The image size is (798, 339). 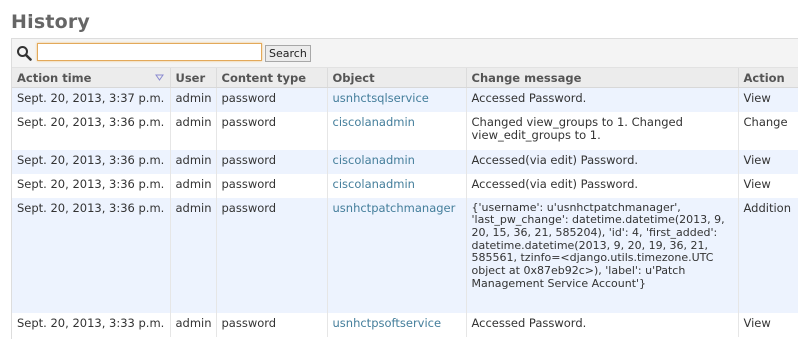 I want to click on column-header-action-time: Action time, so click(x=91, y=78).